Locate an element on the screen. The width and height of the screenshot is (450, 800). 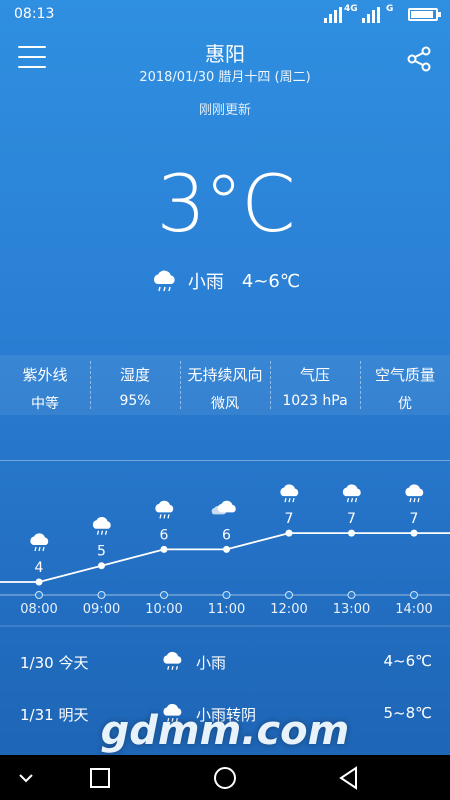
time-label: 12:00 is located at coordinates (288, 609).